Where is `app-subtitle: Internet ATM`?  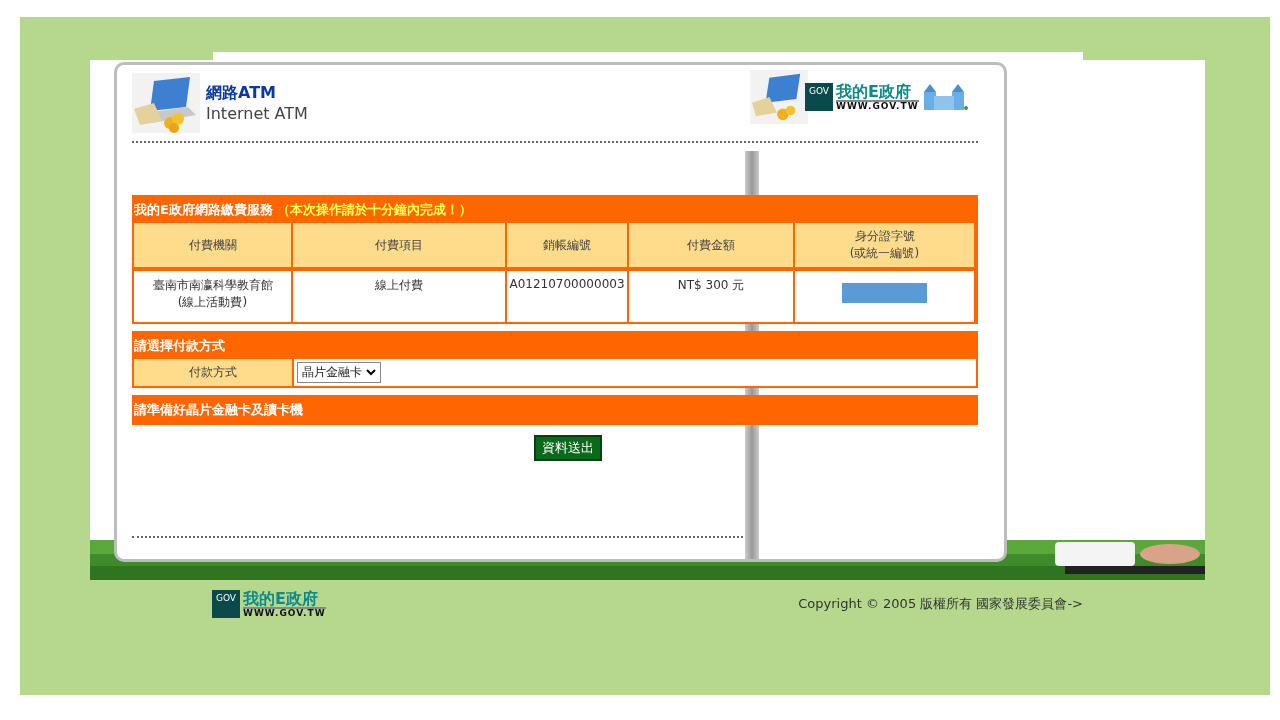
app-subtitle: Internet ATM is located at coordinates (257, 113).